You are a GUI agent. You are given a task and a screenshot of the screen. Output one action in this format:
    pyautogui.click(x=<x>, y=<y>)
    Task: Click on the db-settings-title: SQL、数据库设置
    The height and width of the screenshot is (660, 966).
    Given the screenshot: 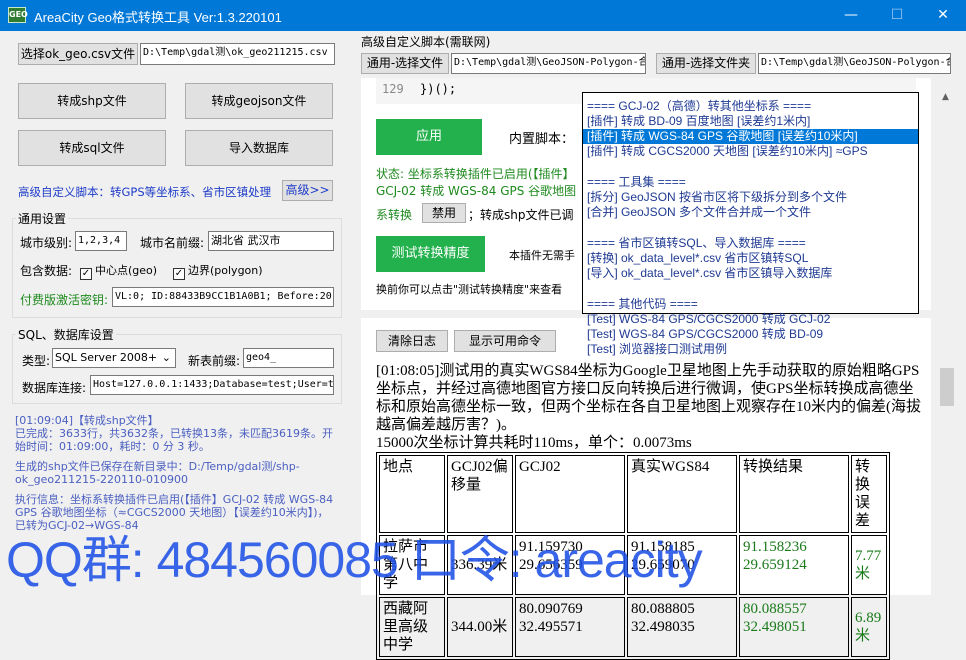 What is the action you would take?
    pyautogui.click(x=66, y=334)
    